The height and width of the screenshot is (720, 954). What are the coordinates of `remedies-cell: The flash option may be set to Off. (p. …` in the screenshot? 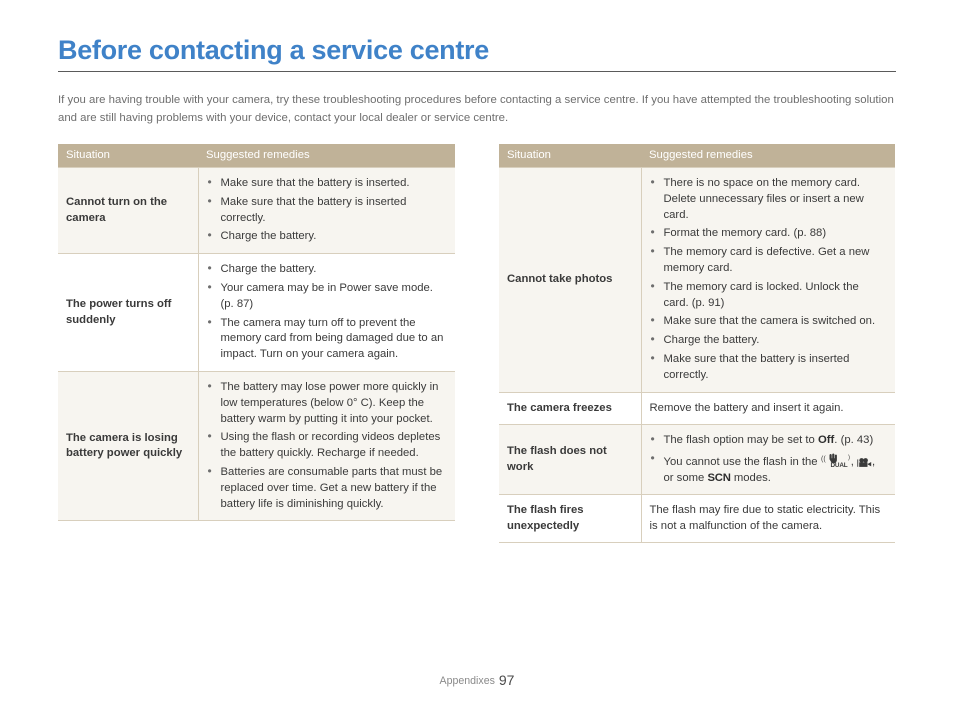 It's located at (767, 460).